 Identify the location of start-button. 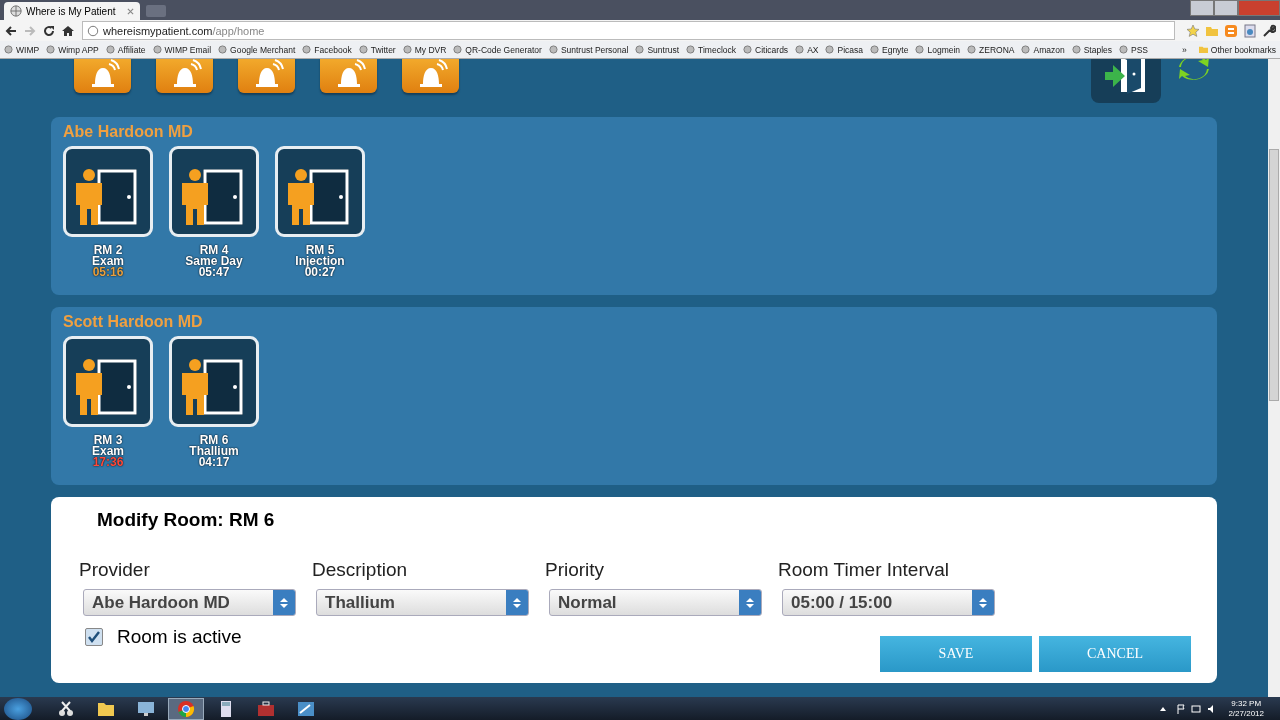
(18, 708).